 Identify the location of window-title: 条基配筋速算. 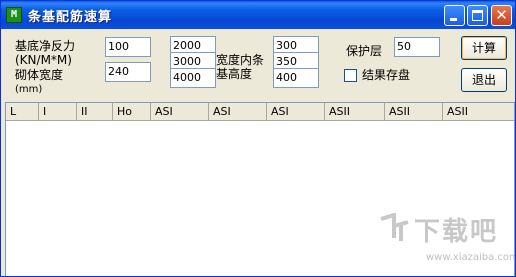
(70, 17).